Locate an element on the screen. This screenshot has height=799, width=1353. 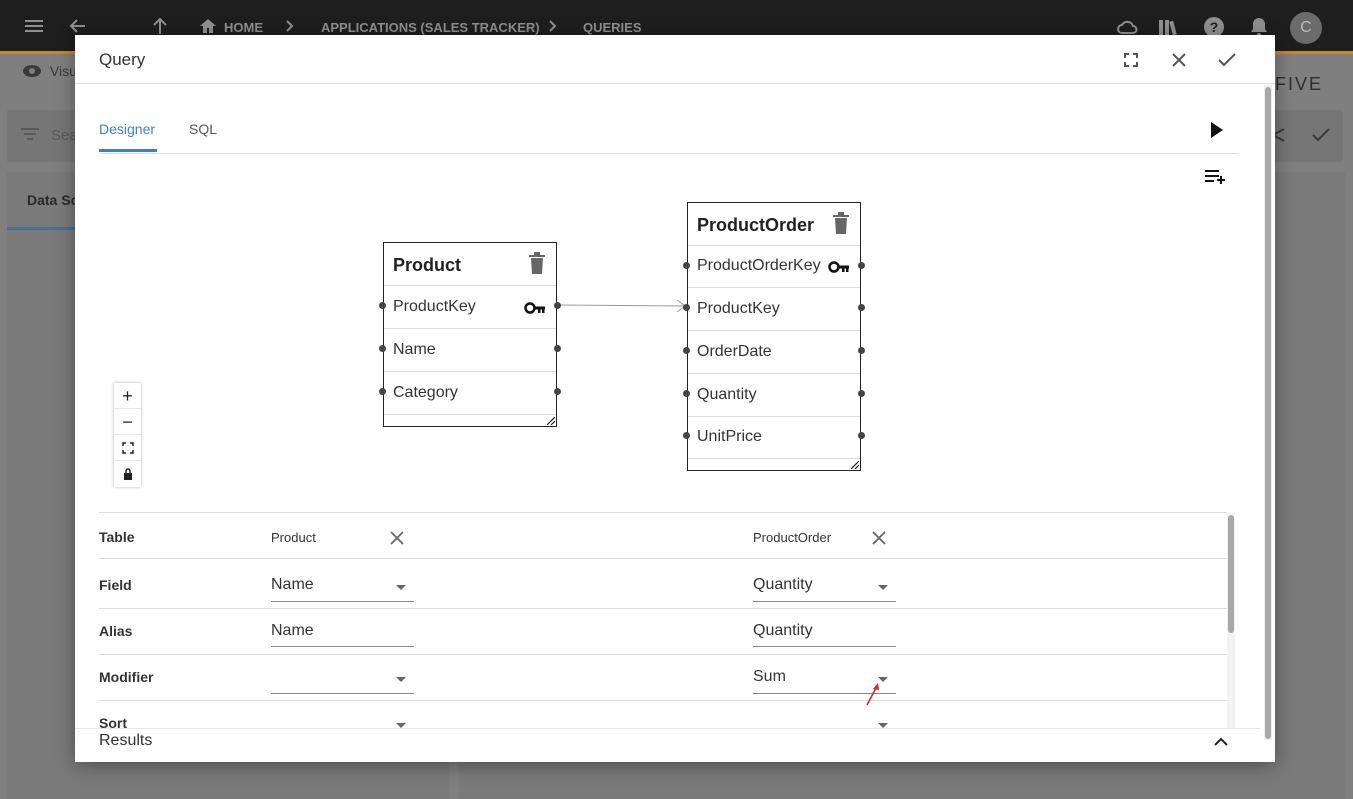
tab-indicator is located at coordinates (42, 228).